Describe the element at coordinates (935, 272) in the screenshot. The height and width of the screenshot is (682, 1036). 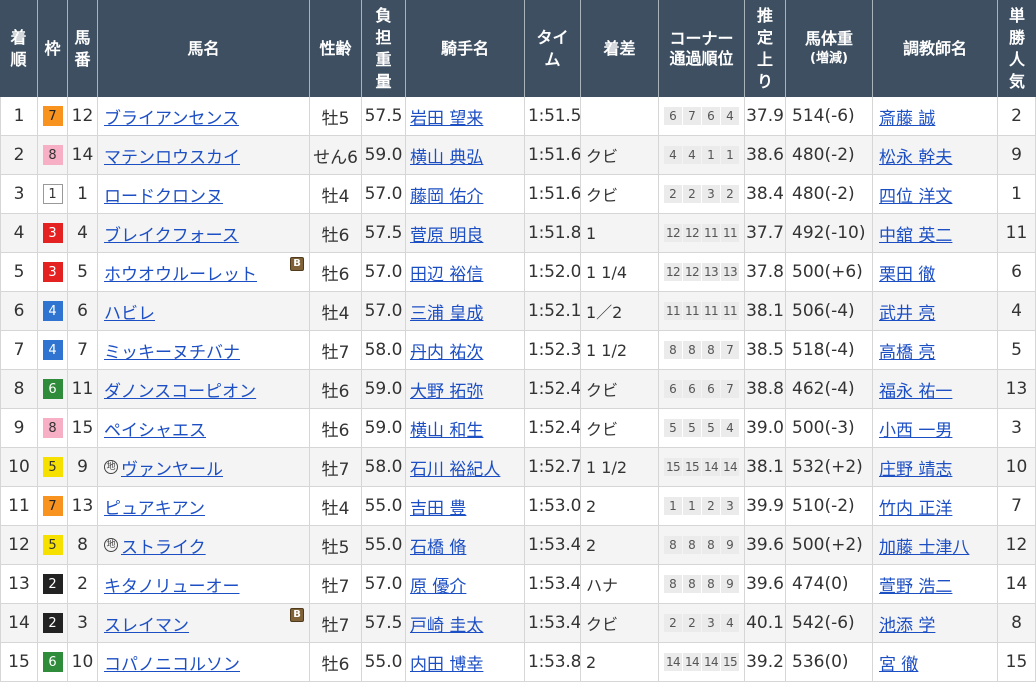
I see `trainer-cell: 栗田 徹` at that location.